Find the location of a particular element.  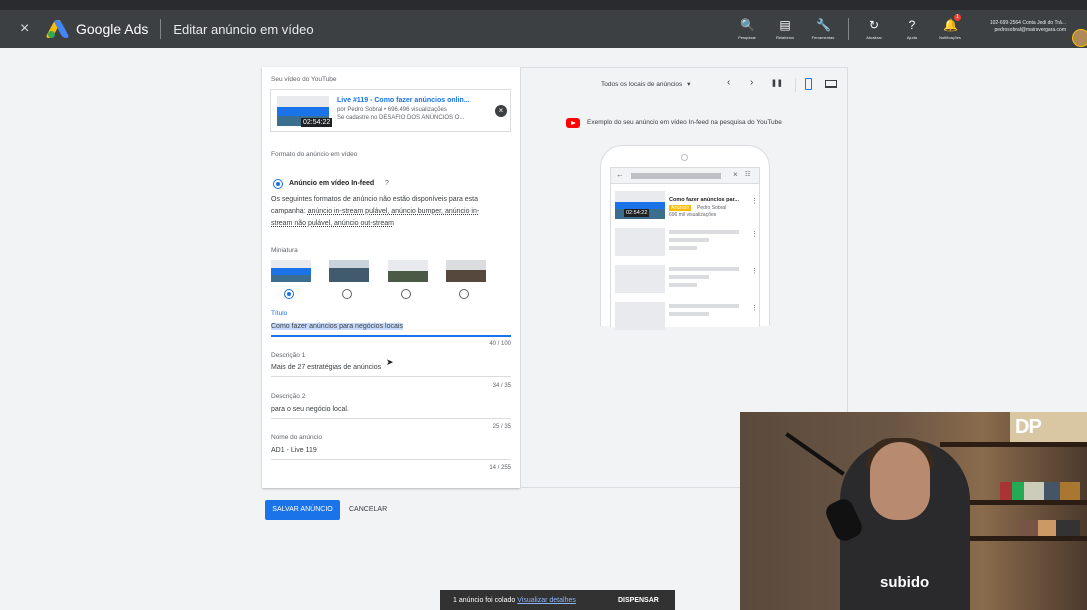

cancel-button: CANCELAR is located at coordinates (371, 510).